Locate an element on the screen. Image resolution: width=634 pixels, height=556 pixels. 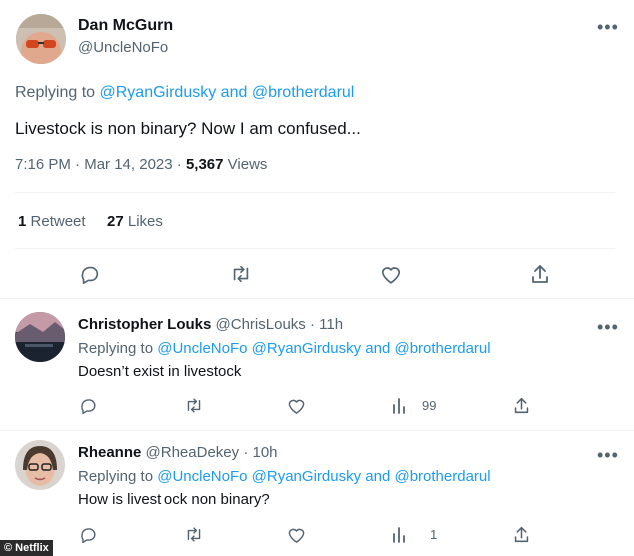
reply-text: How is livest ock non binary? is located at coordinates (174, 499).